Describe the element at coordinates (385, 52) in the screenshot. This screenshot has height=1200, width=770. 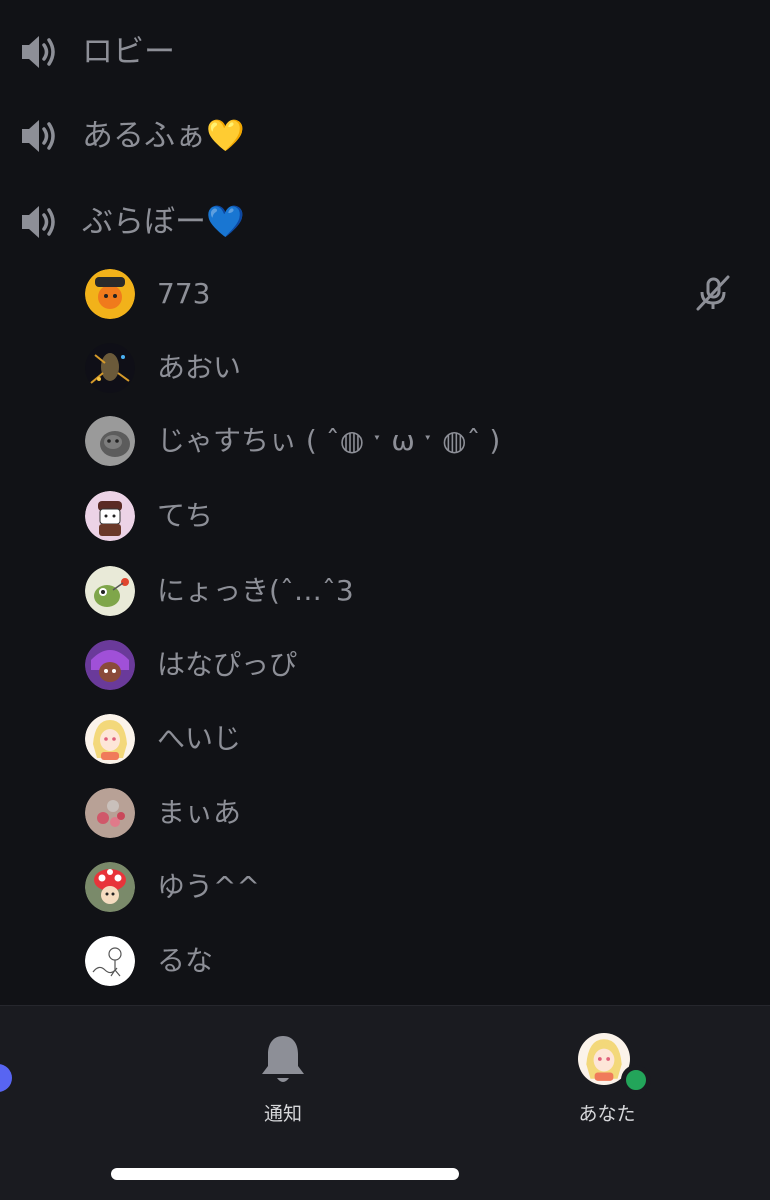
I see `voice-channel-lobby: ロビー` at that location.